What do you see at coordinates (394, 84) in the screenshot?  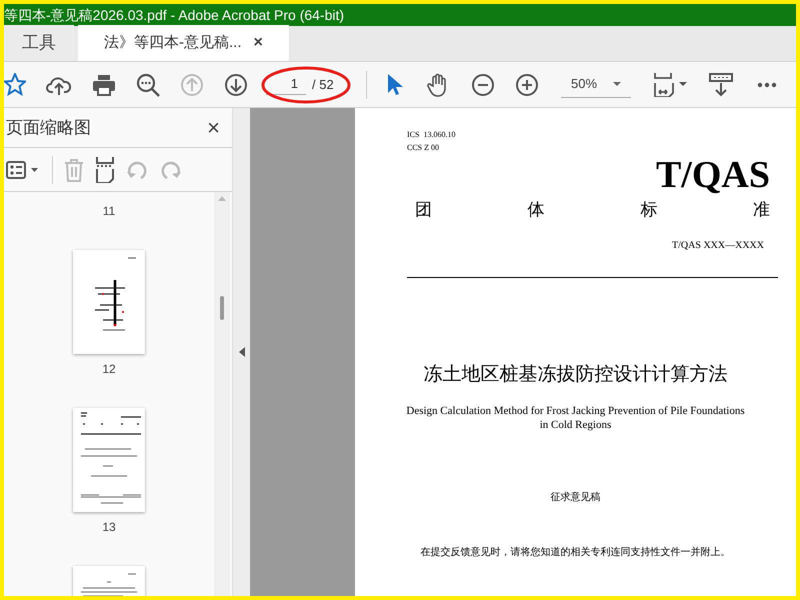 I see `pointer-icon` at bounding box center [394, 84].